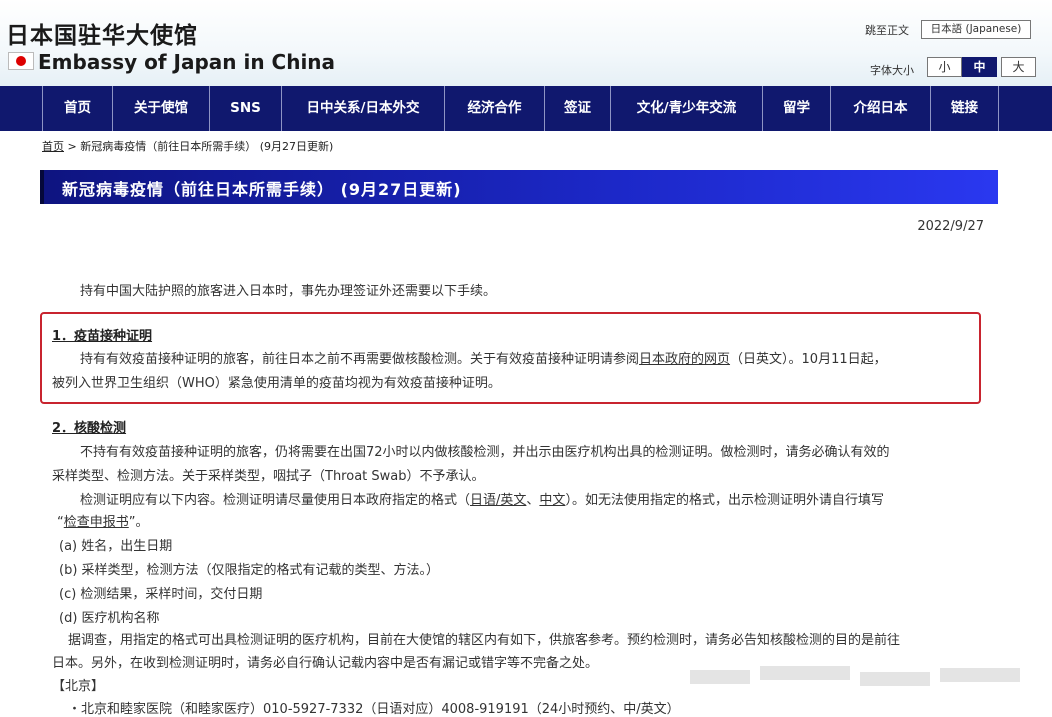  What do you see at coordinates (552, 500) in the screenshot?
I see `format-cn-link: 中文` at bounding box center [552, 500].